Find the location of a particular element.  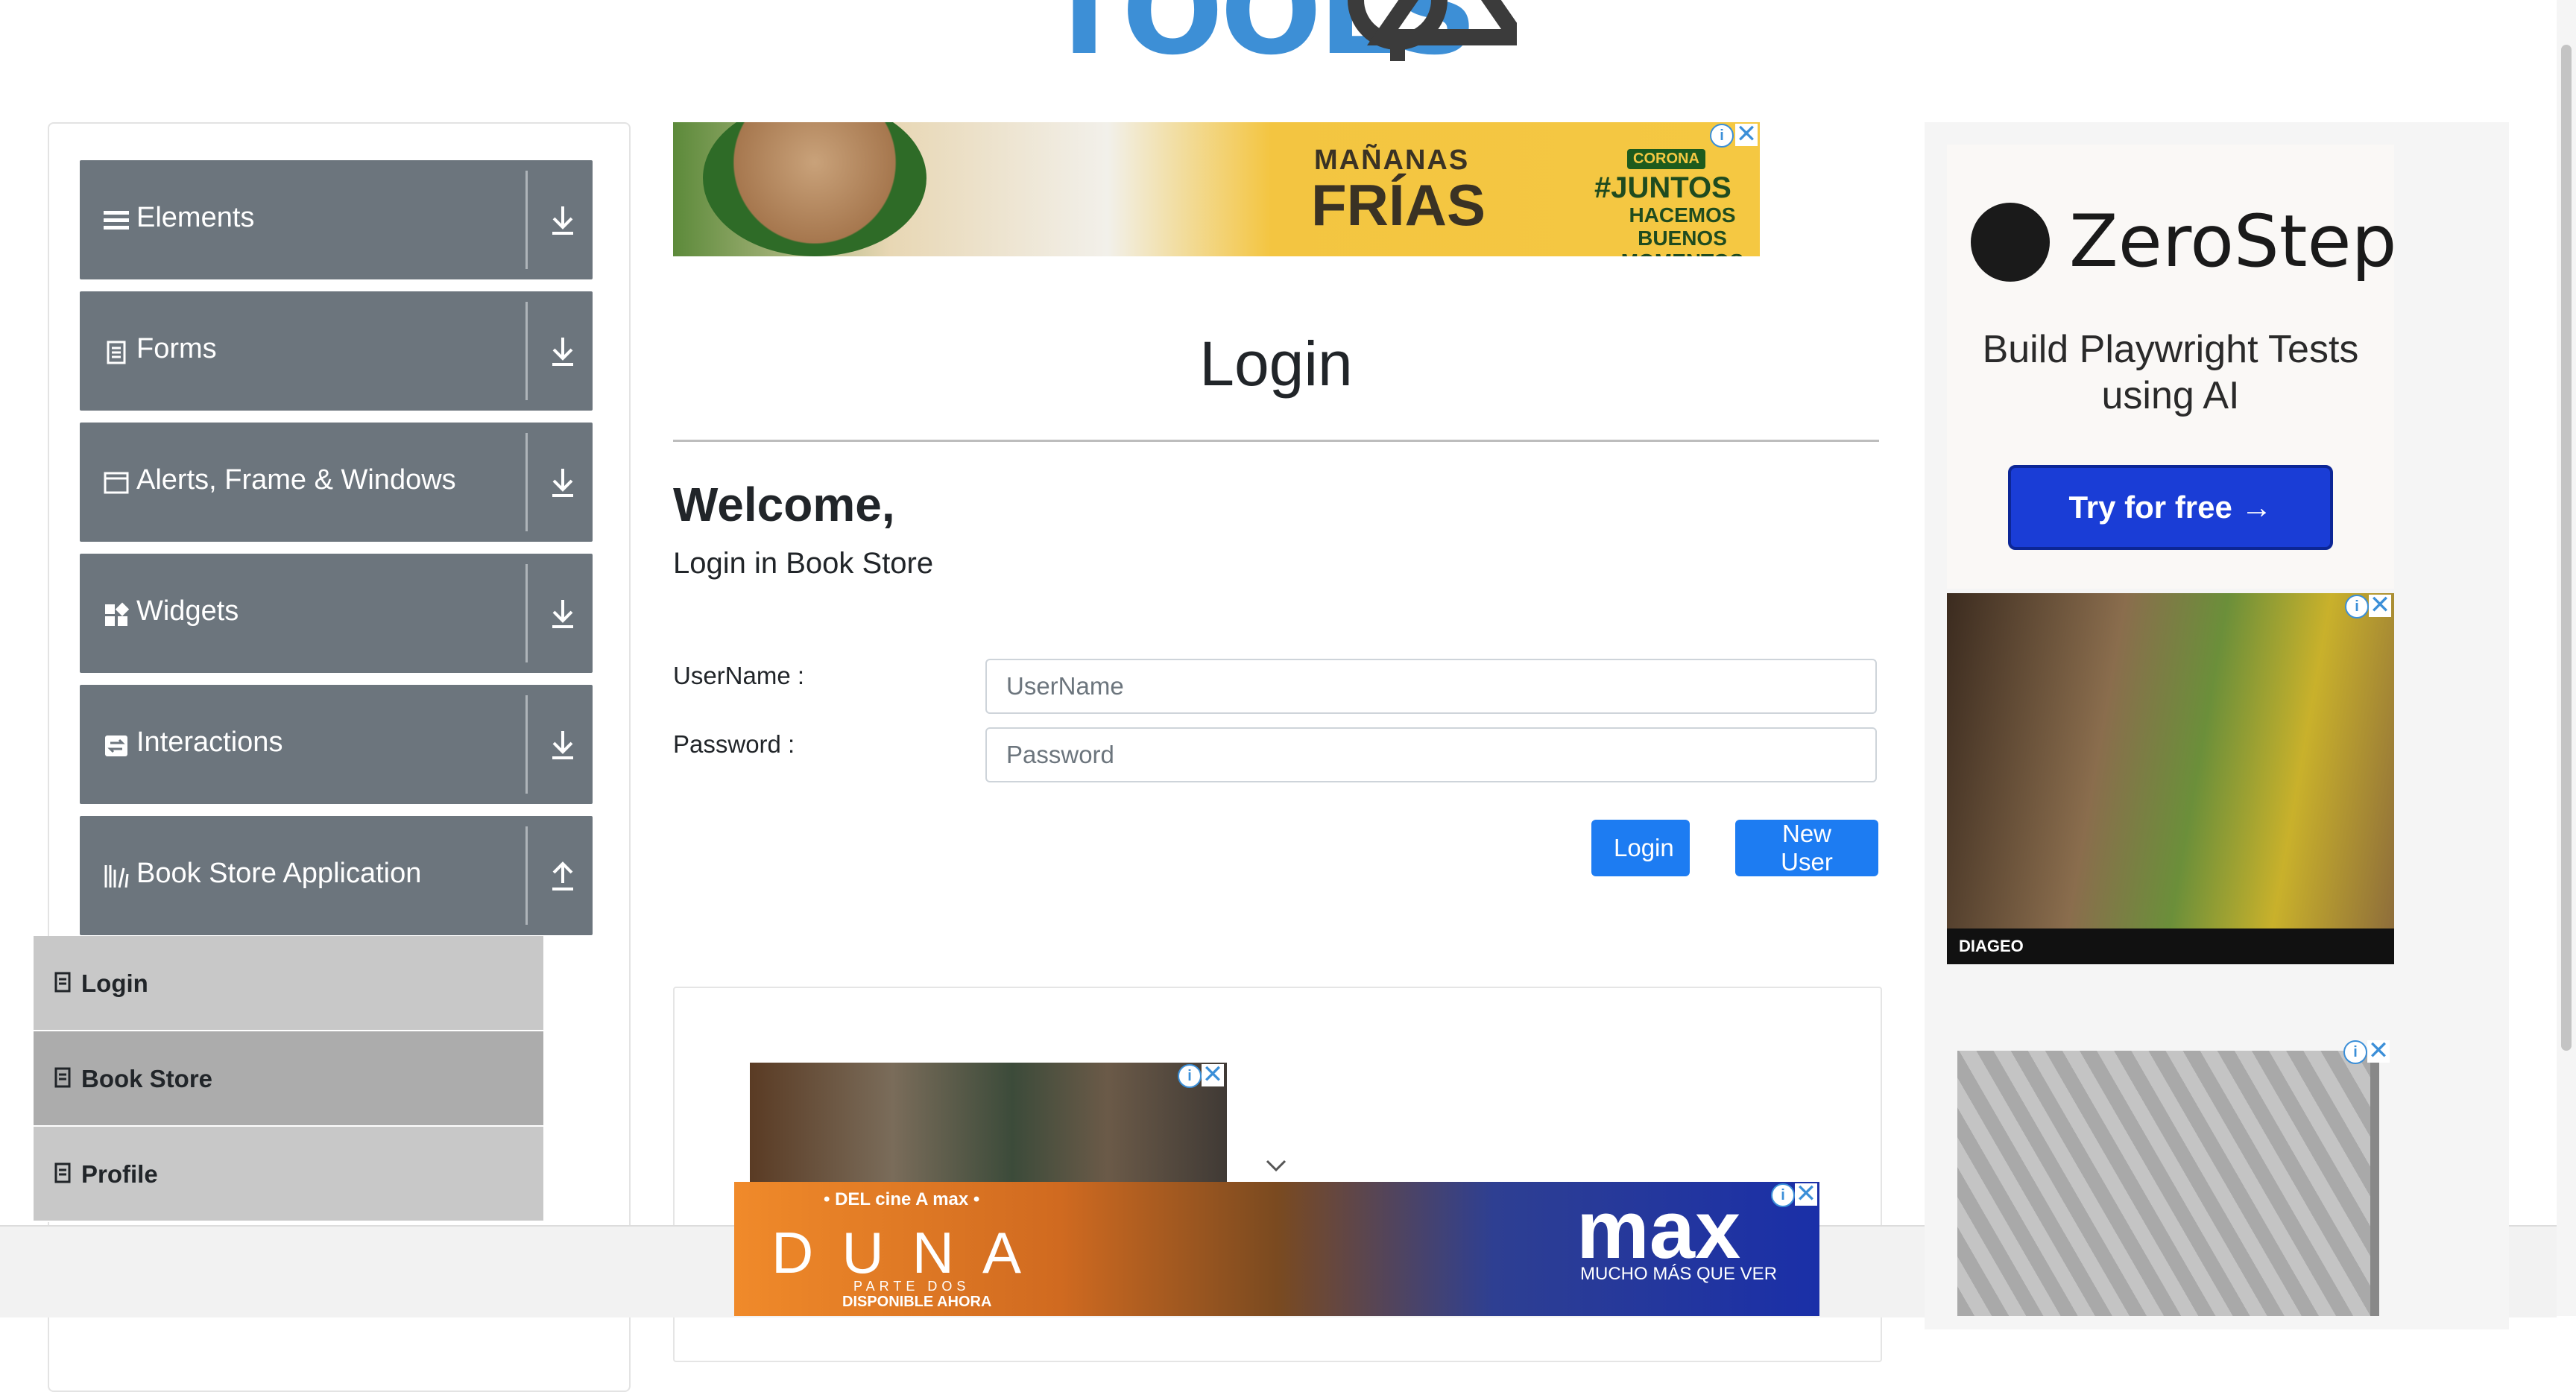

page-title: Login is located at coordinates (1276, 364).